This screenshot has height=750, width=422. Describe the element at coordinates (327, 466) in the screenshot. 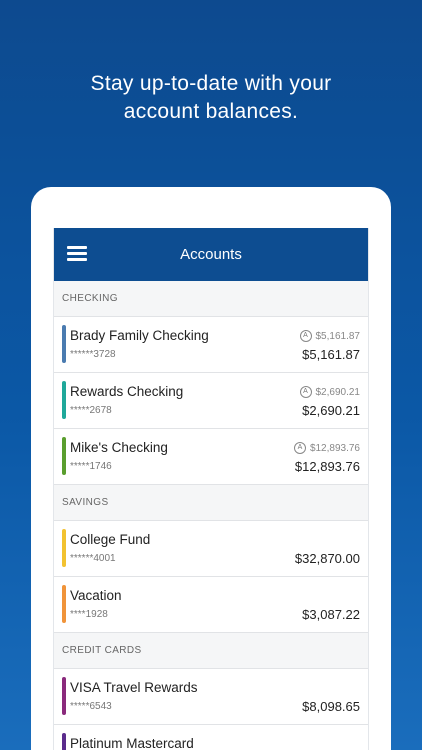

I see `account-balance: $12,893.76` at that location.